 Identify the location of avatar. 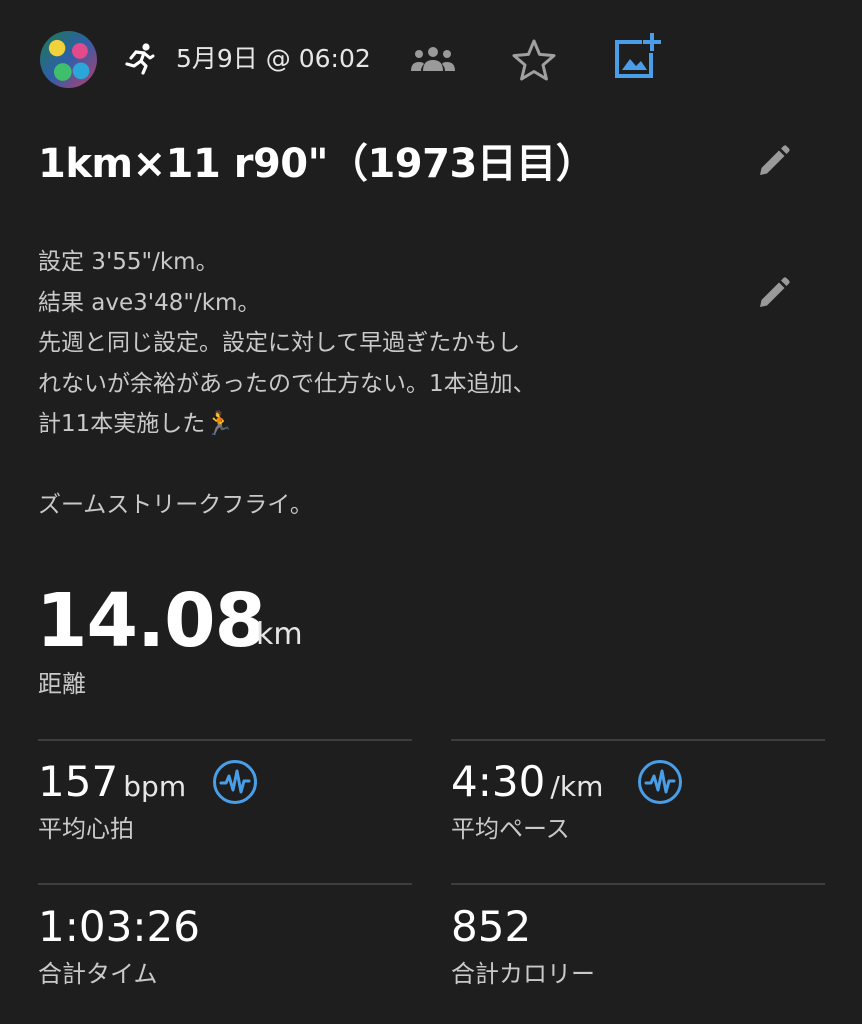
(68, 59).